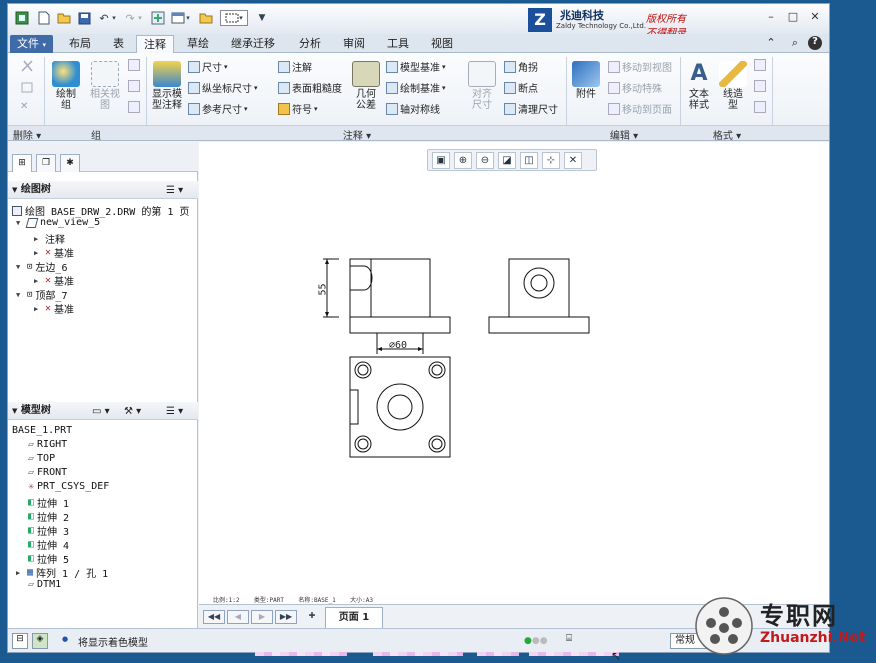 The height and width of the screenshot is (663, 876). I want to click on tree-item-pattern: ▶ ▦ 阵列 1 / 孔 1, so click(62, 572).